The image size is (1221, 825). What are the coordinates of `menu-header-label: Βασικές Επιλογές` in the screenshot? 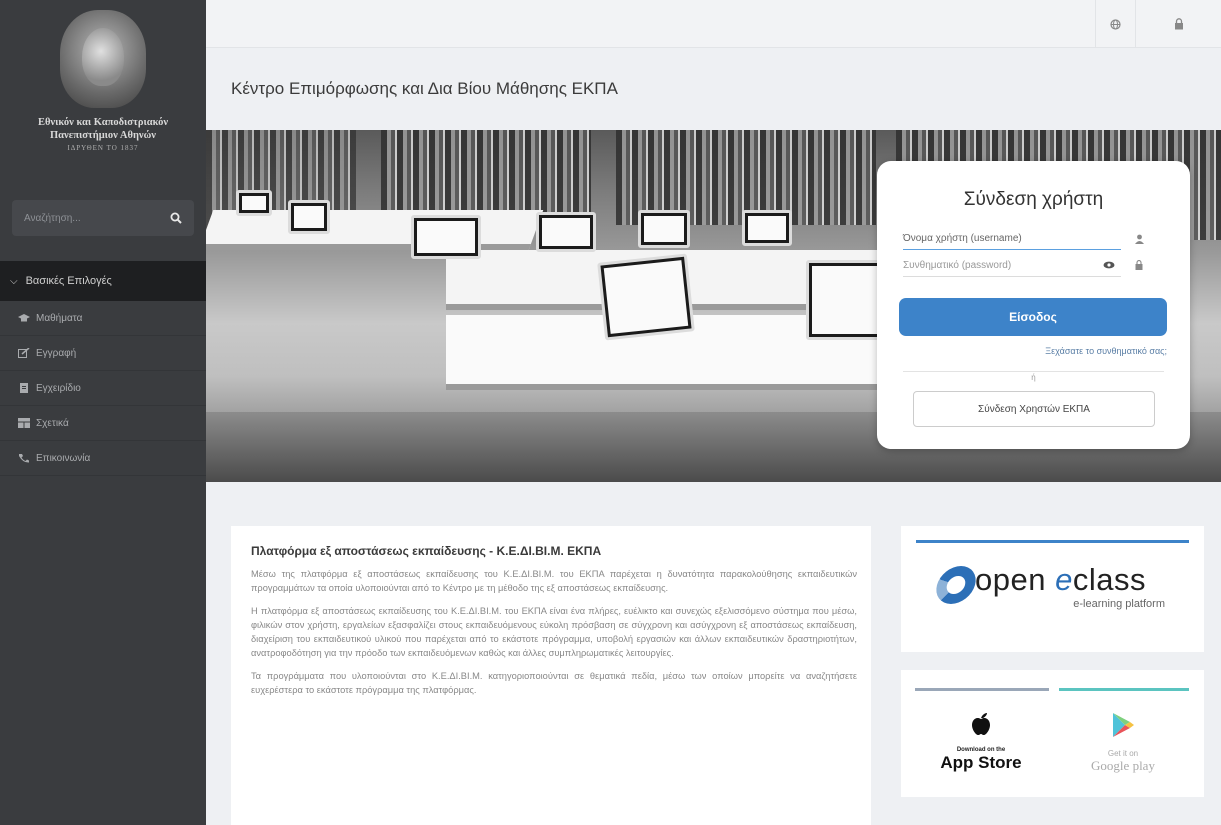 It's located at (68, 281).